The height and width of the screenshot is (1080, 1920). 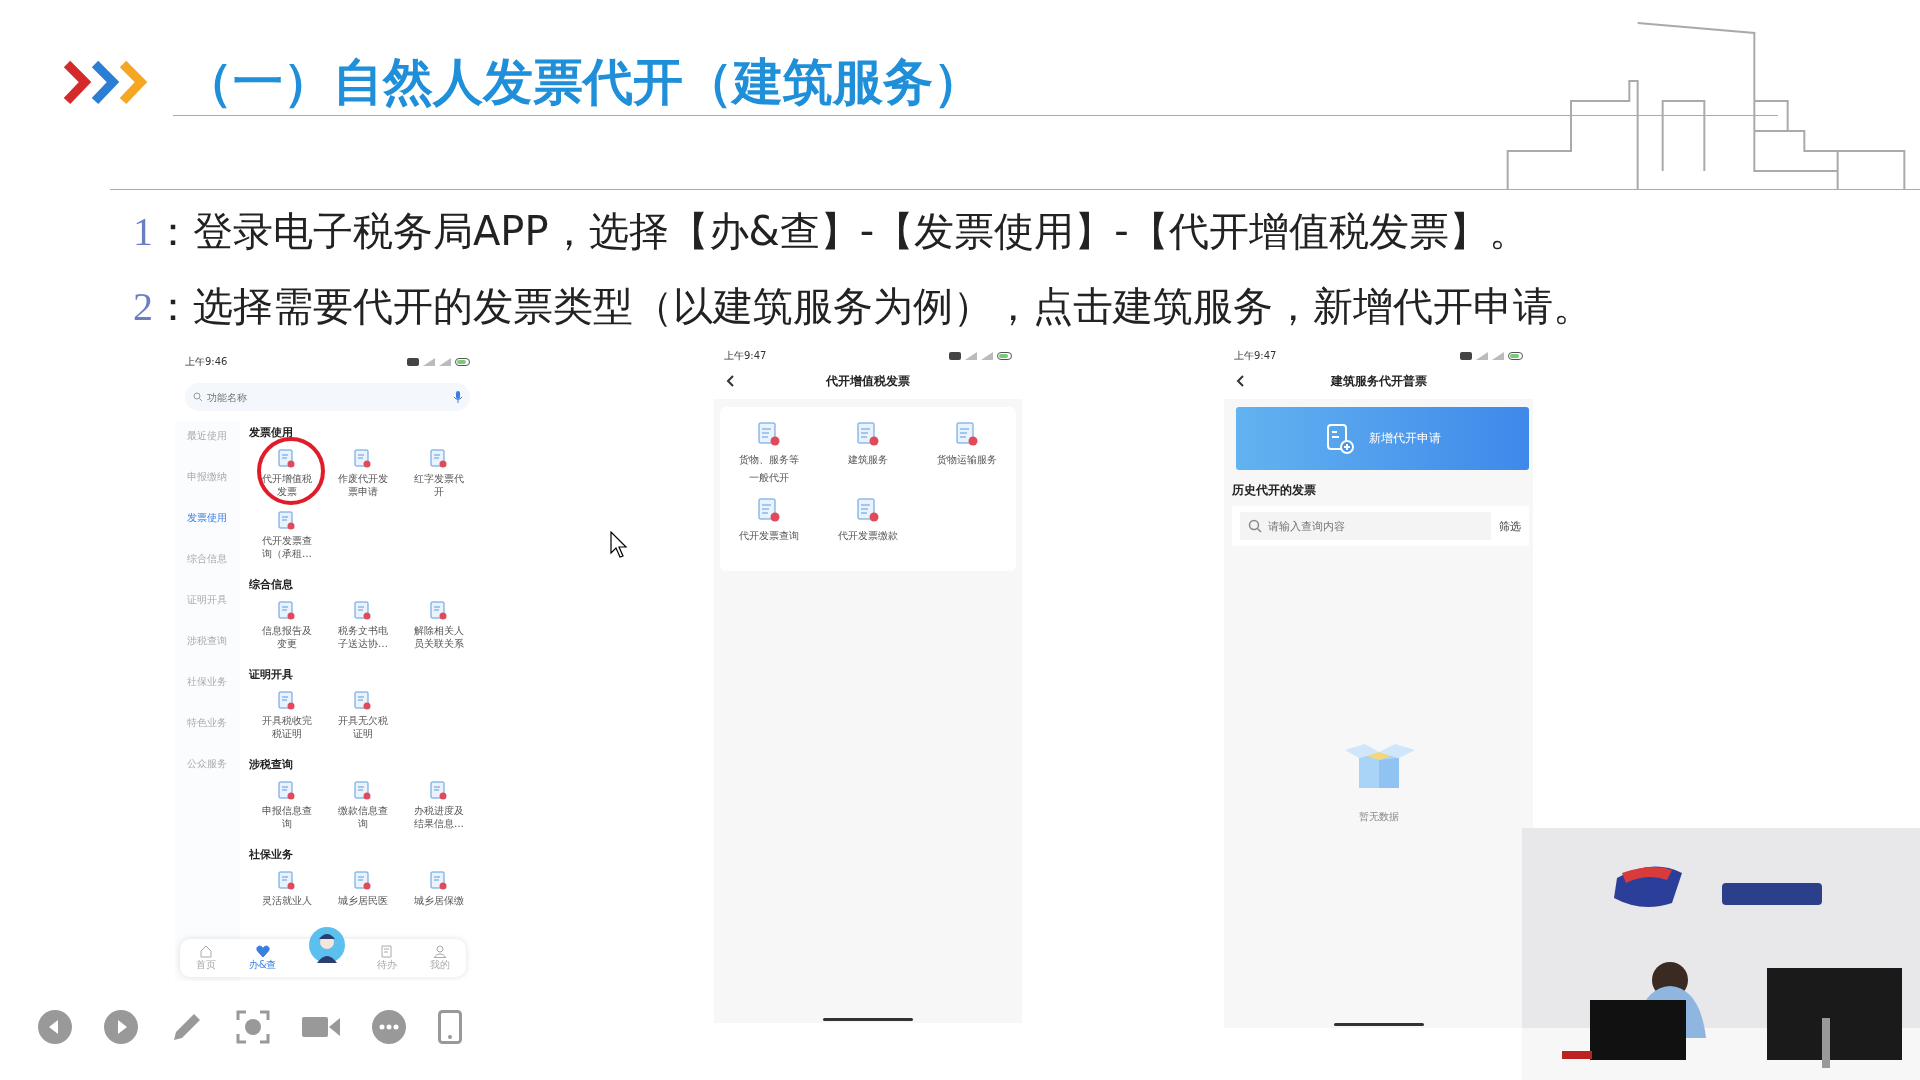 I want to click on step-text: 2：选择需要代开的发票类型（以建筑服务为例），点击建筑服务，新增代开申请。, so click(x=863, y=306).